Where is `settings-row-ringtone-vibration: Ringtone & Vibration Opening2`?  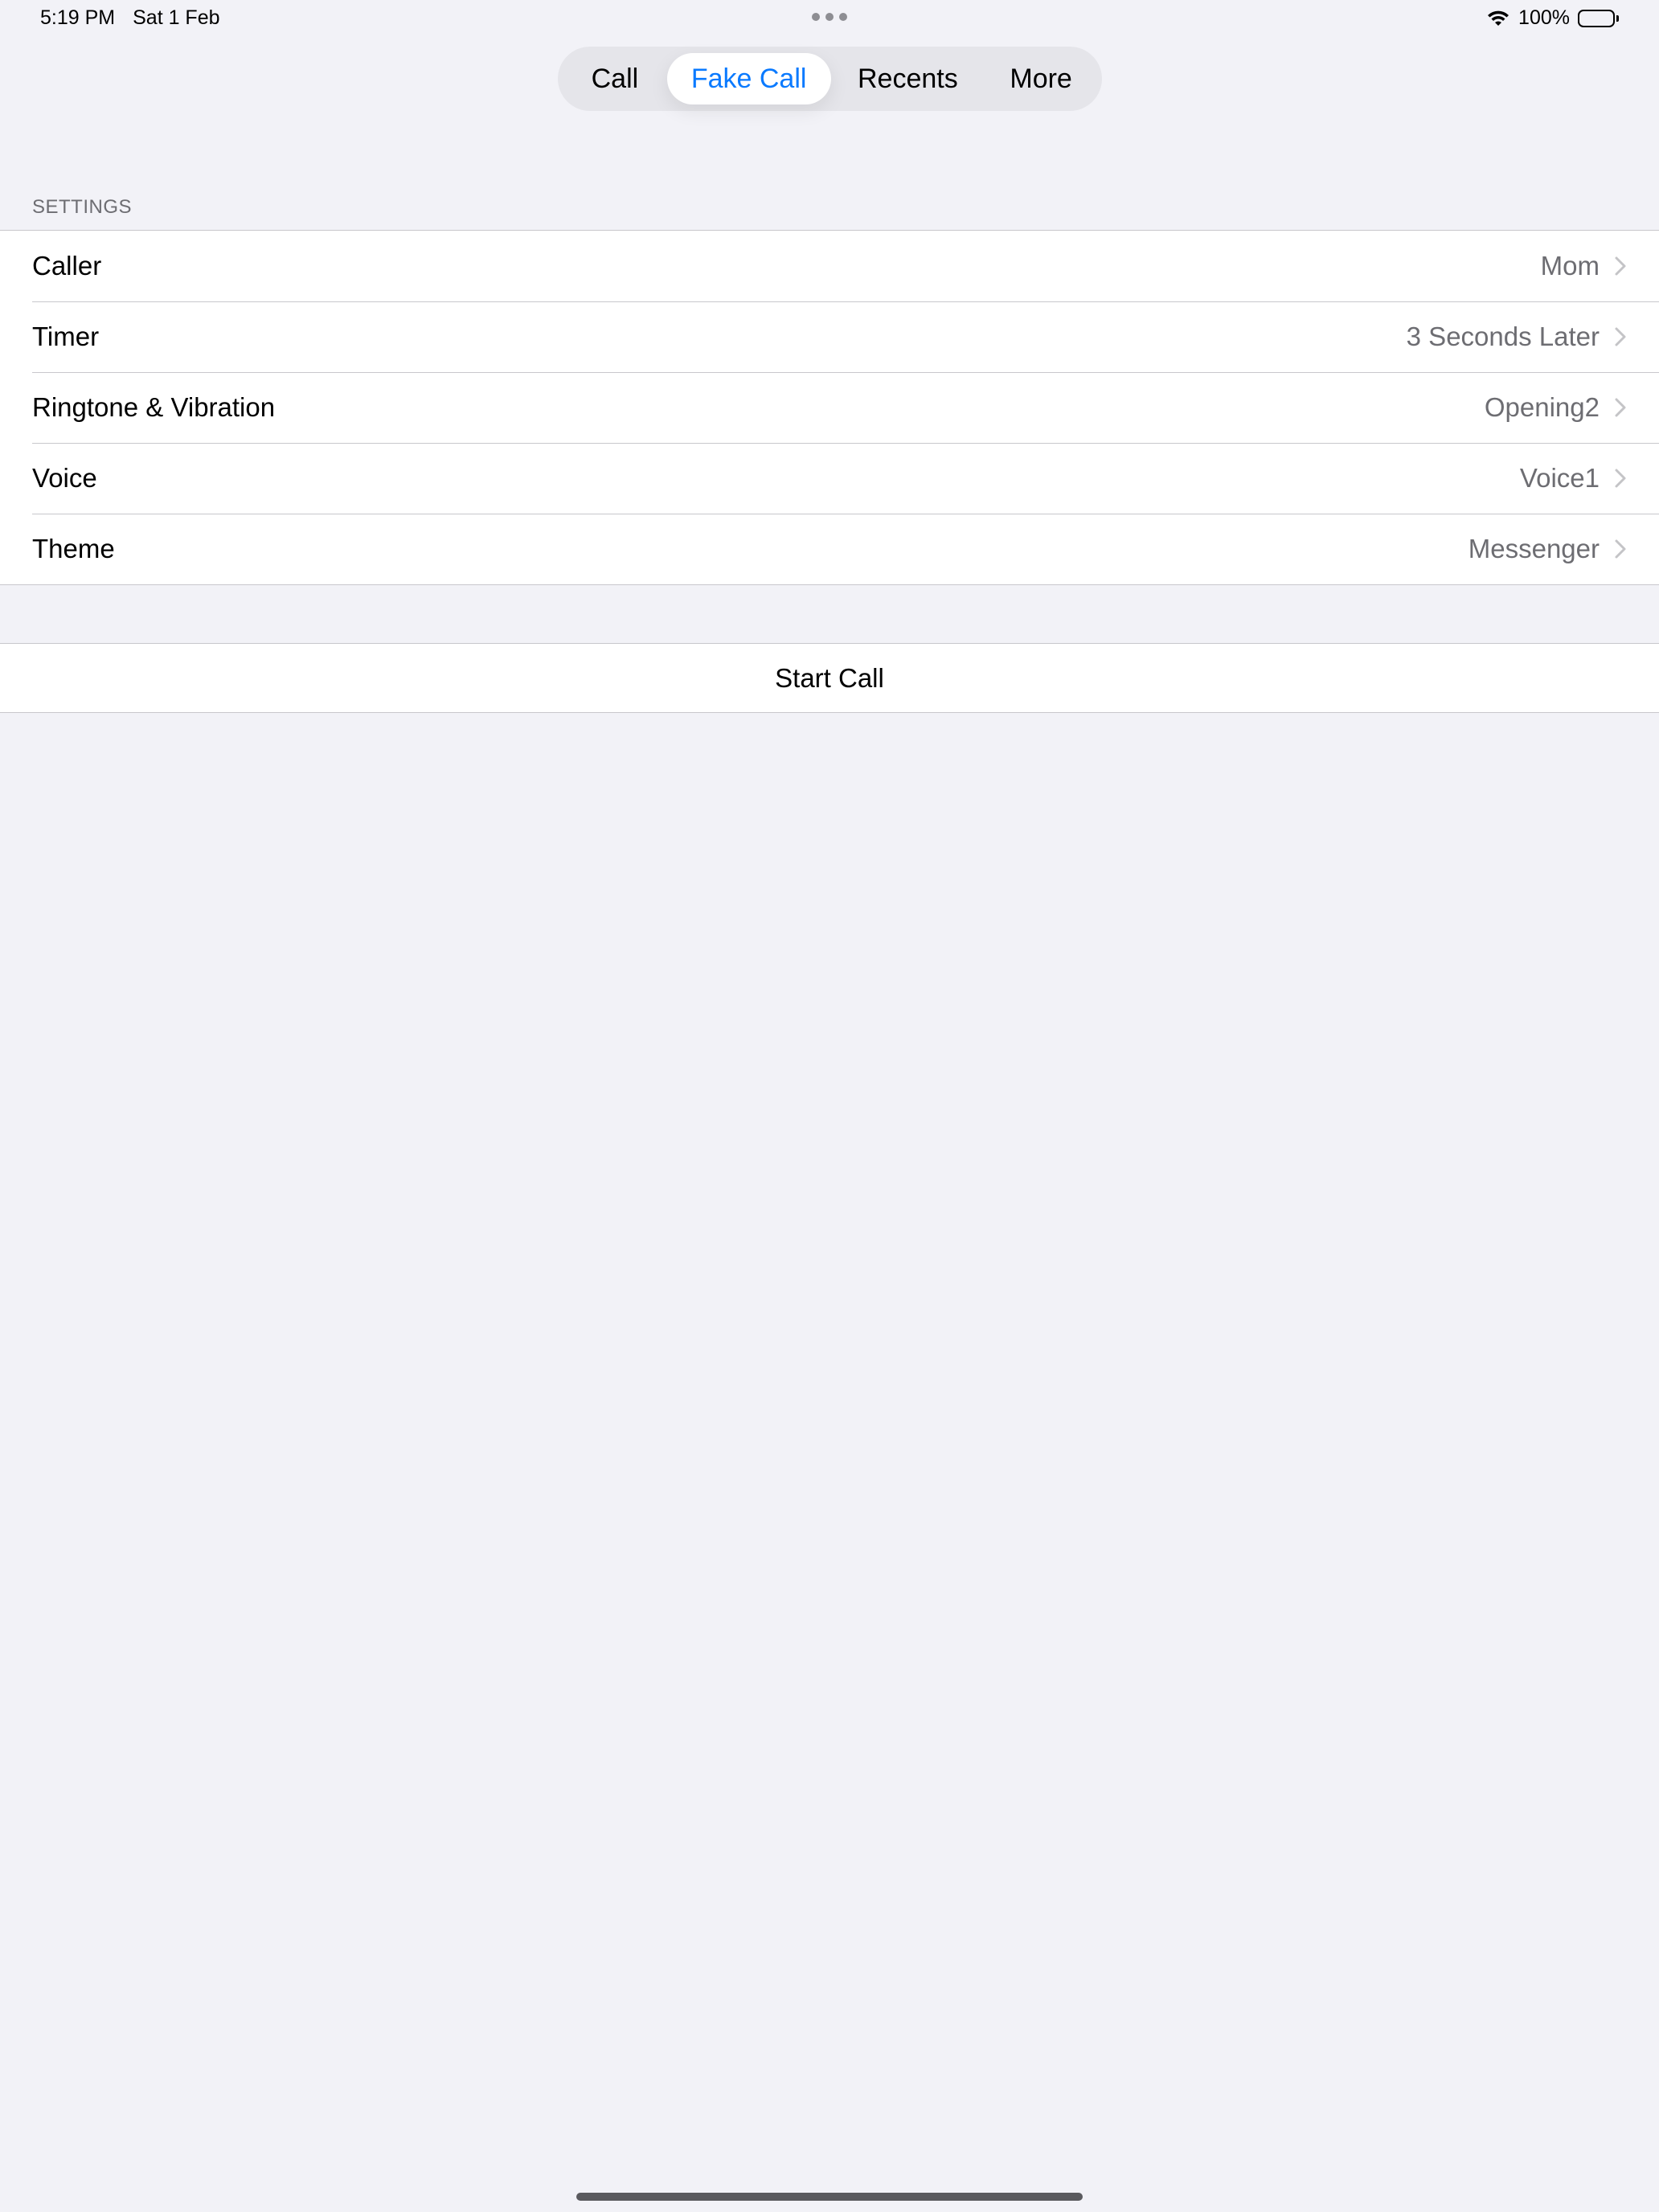 settings-row-ringtone-vibration: Ringtone & Vibration Opening2 is located at coordinates (829, 407).